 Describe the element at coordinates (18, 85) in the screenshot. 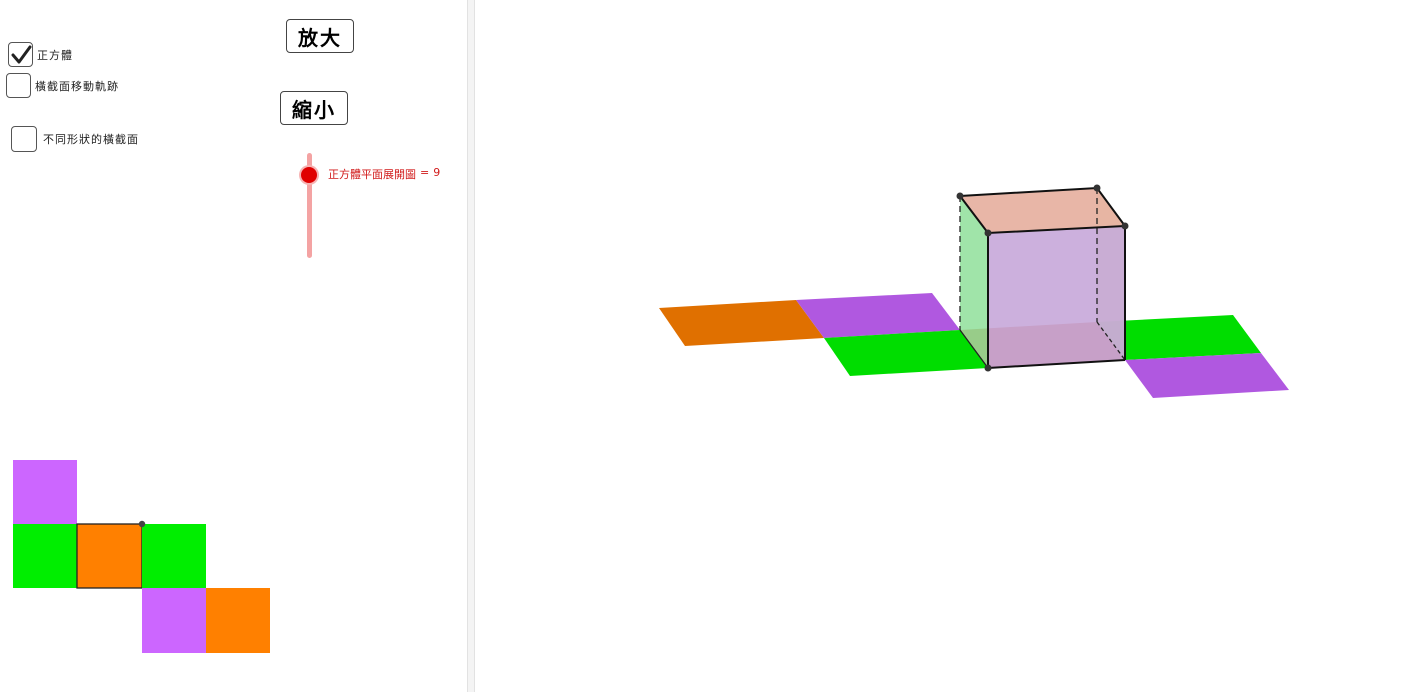

I see `checkbox-trace` at that location.